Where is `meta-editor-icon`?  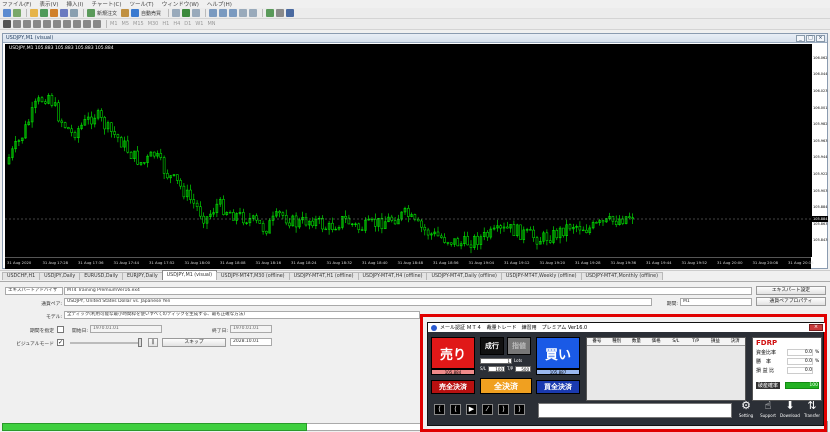 meta-editor-icon is located at coordinates (125, 13).